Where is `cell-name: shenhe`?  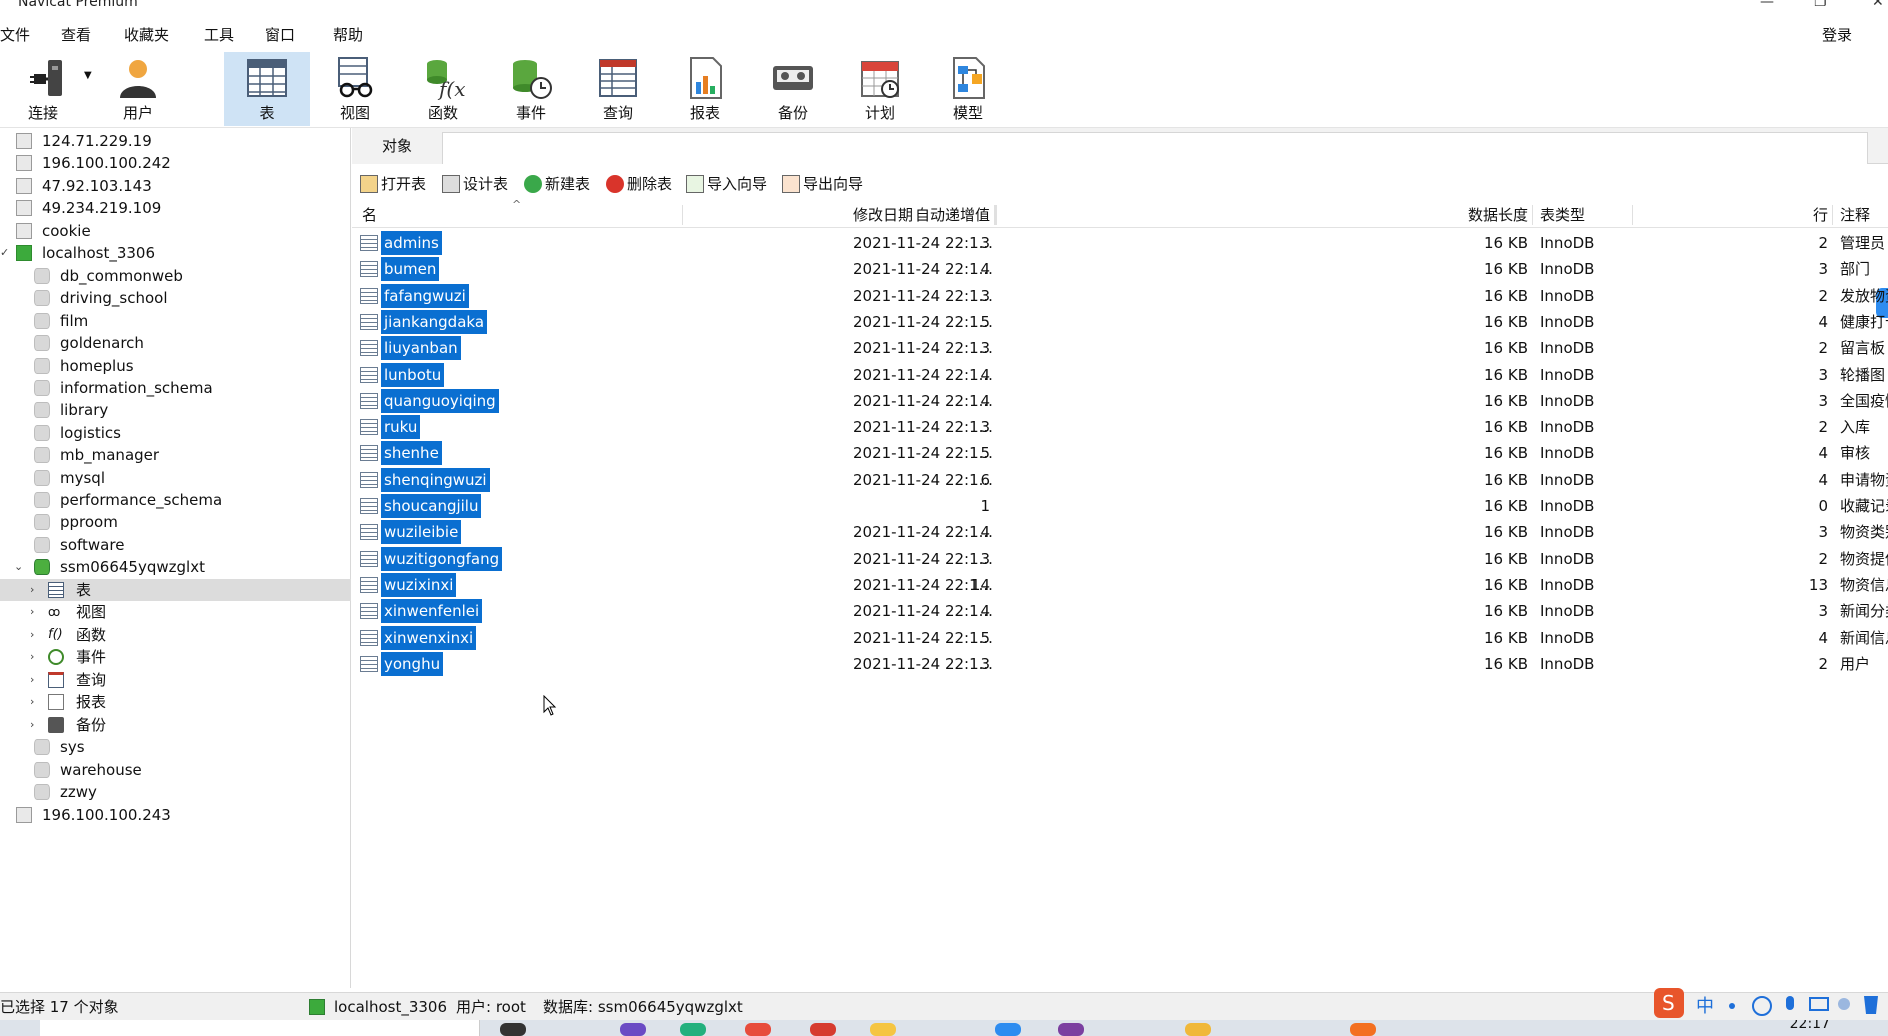
cell-name: shenhe is located at coordinates (520, 453).